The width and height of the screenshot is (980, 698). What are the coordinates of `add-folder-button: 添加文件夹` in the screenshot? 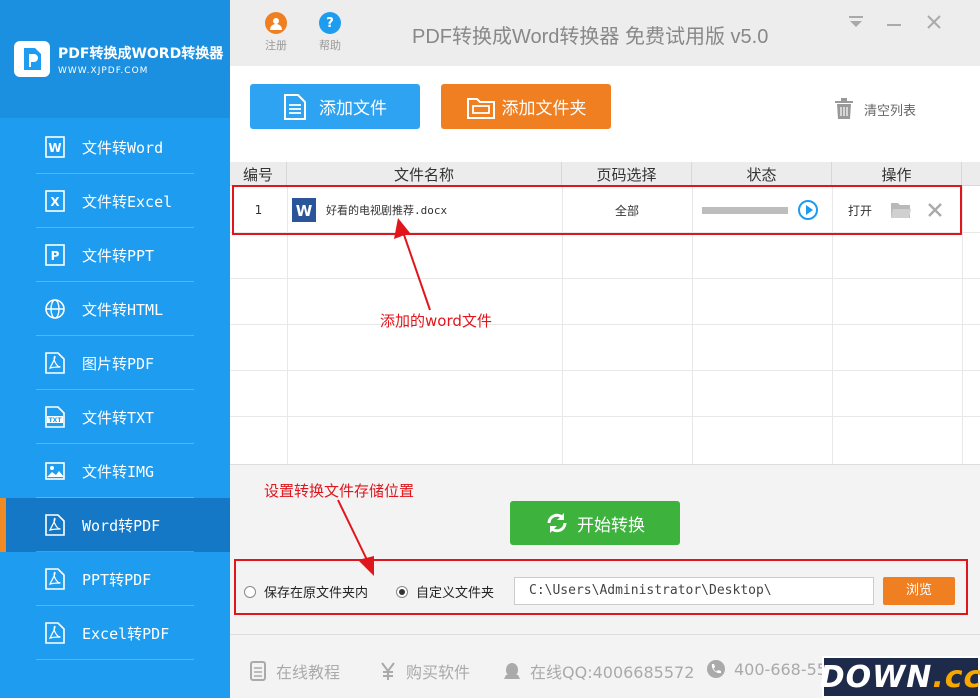 It's located at (526, 106).